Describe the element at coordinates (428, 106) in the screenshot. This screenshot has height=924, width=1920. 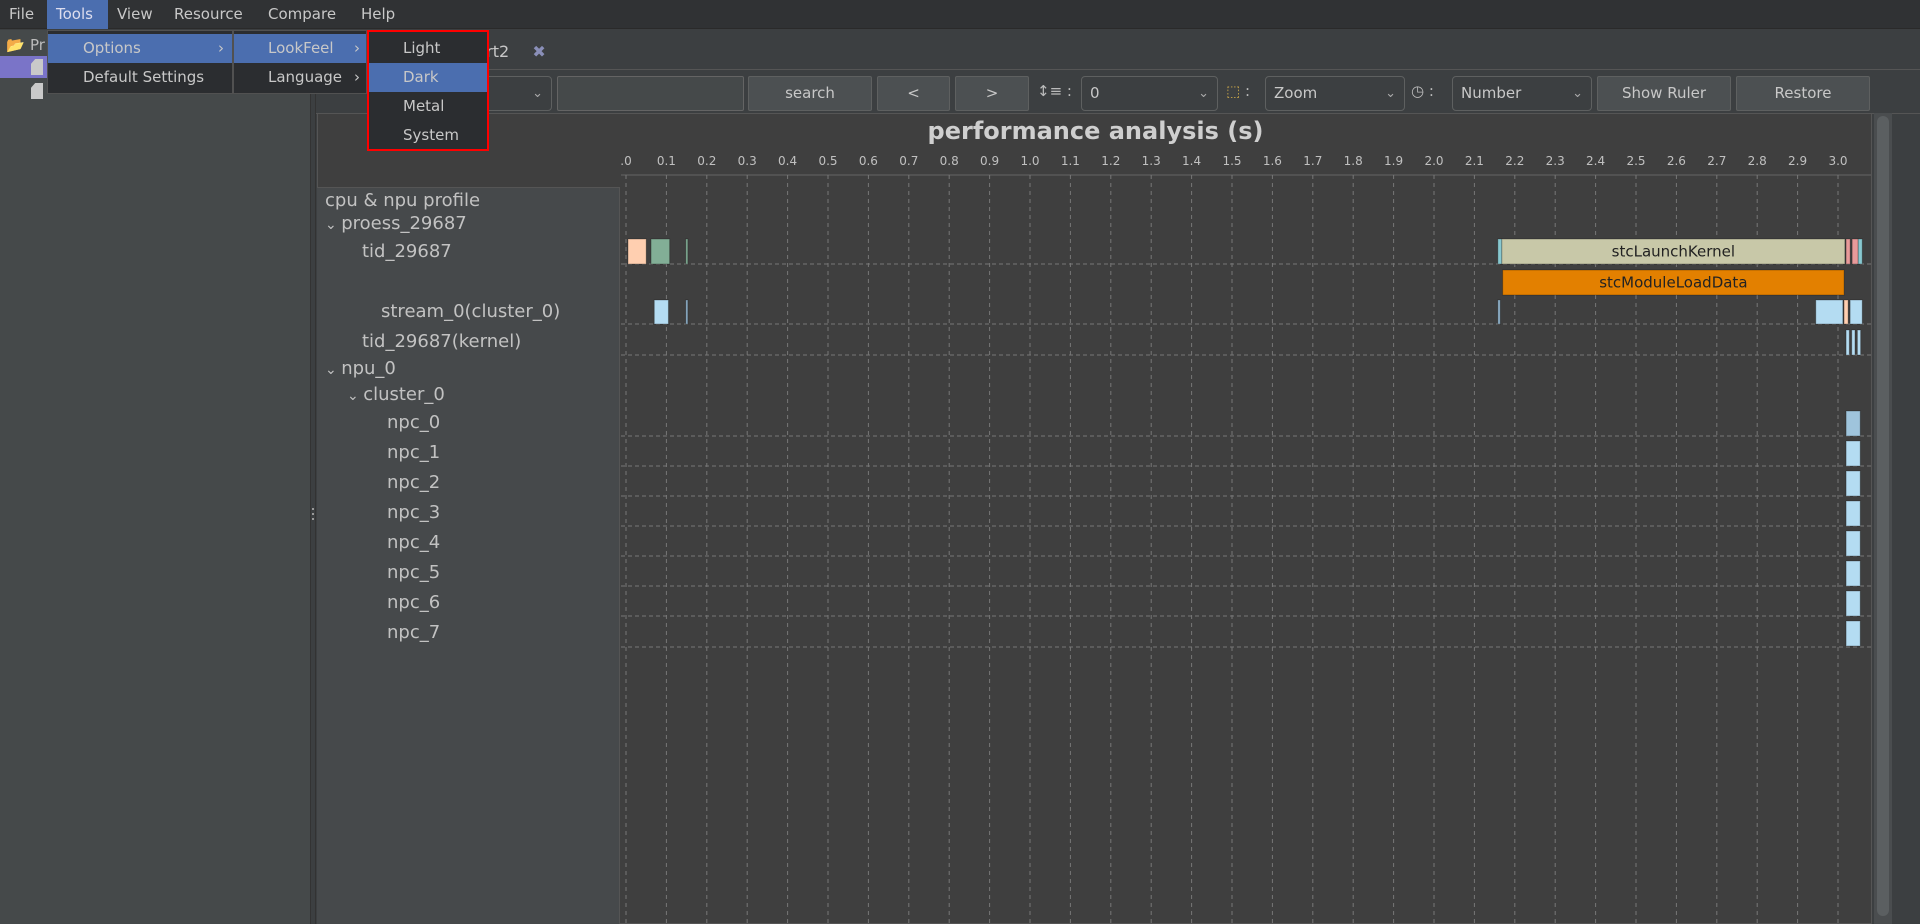
I see `menu-item-metal: Metal` at that location.